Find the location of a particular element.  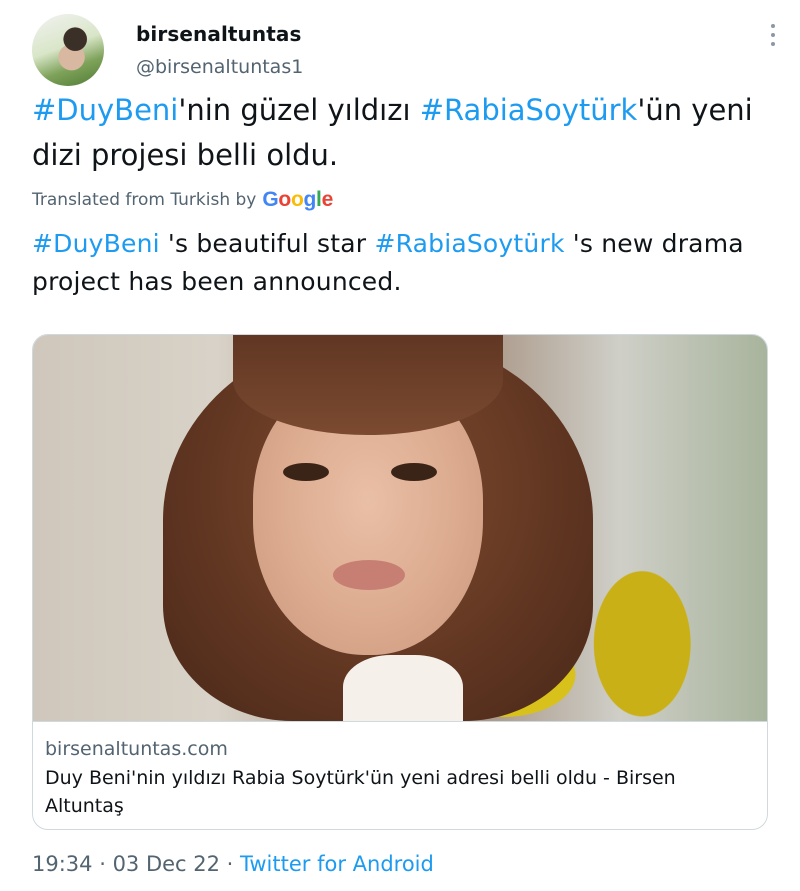

tweet-footer: 19:34 · 03 Dec 22 · Twitter for Android is located at coordinates (233, 864).